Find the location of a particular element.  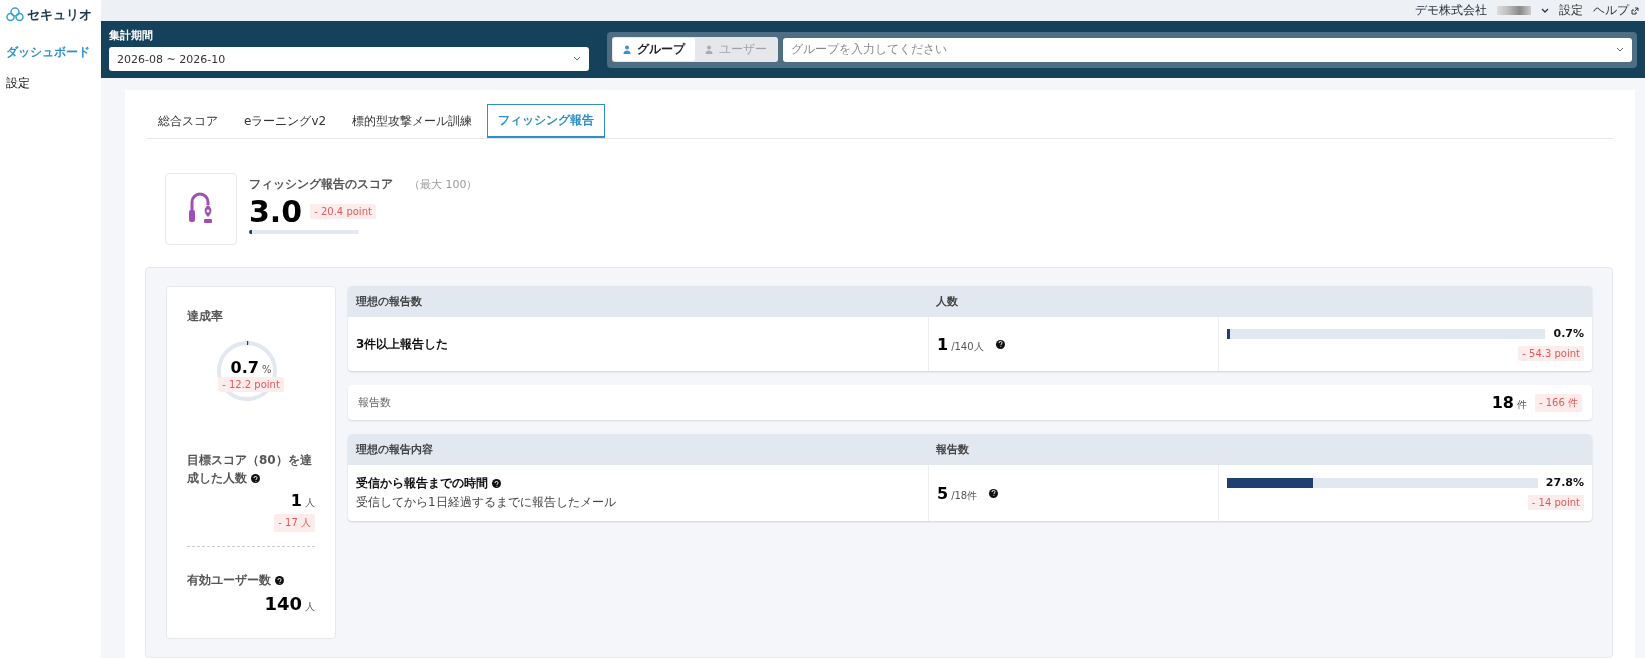

score-title: フィッシング報告のスコア is located at coordinates (321, 184).